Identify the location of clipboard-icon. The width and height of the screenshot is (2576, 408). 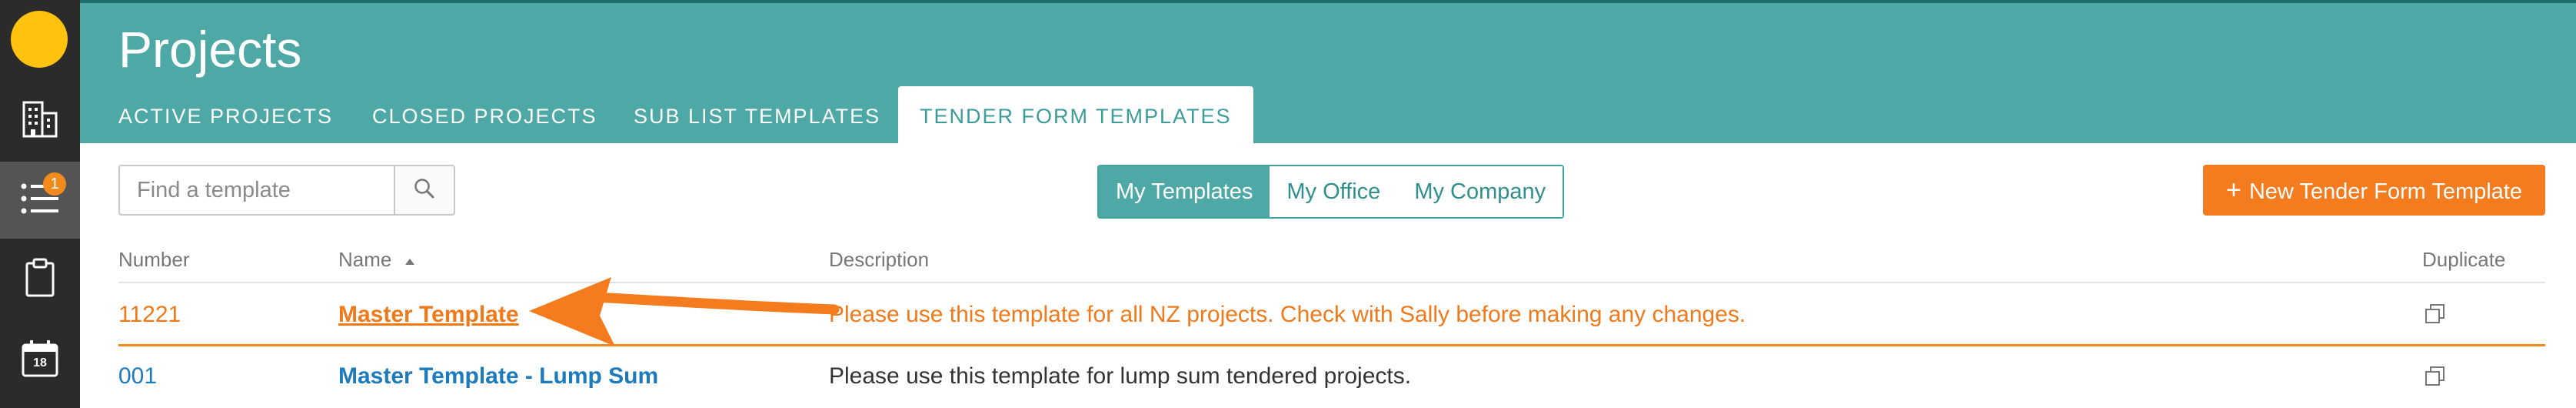
(40, 280).